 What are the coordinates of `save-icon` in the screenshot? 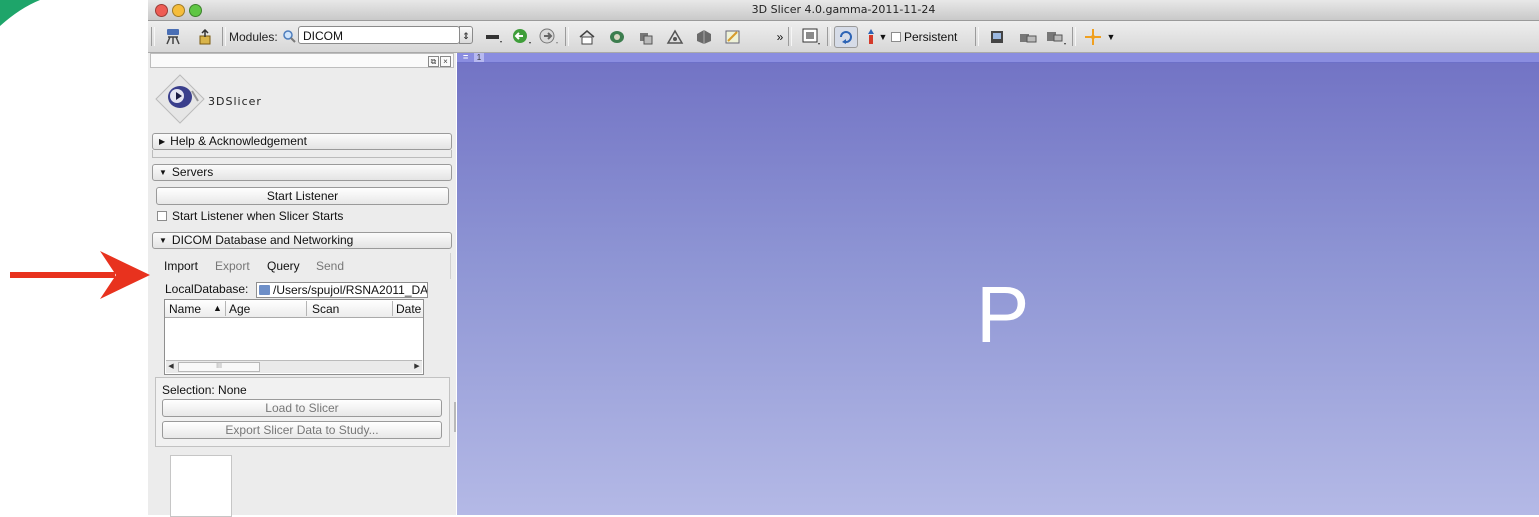 It's located at (205, 36).